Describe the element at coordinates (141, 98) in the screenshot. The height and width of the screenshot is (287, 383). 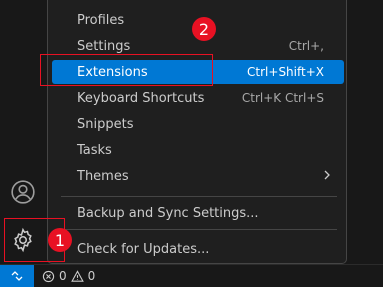
I see `menu-item-label: Keyboard Shortcuts` at that location.